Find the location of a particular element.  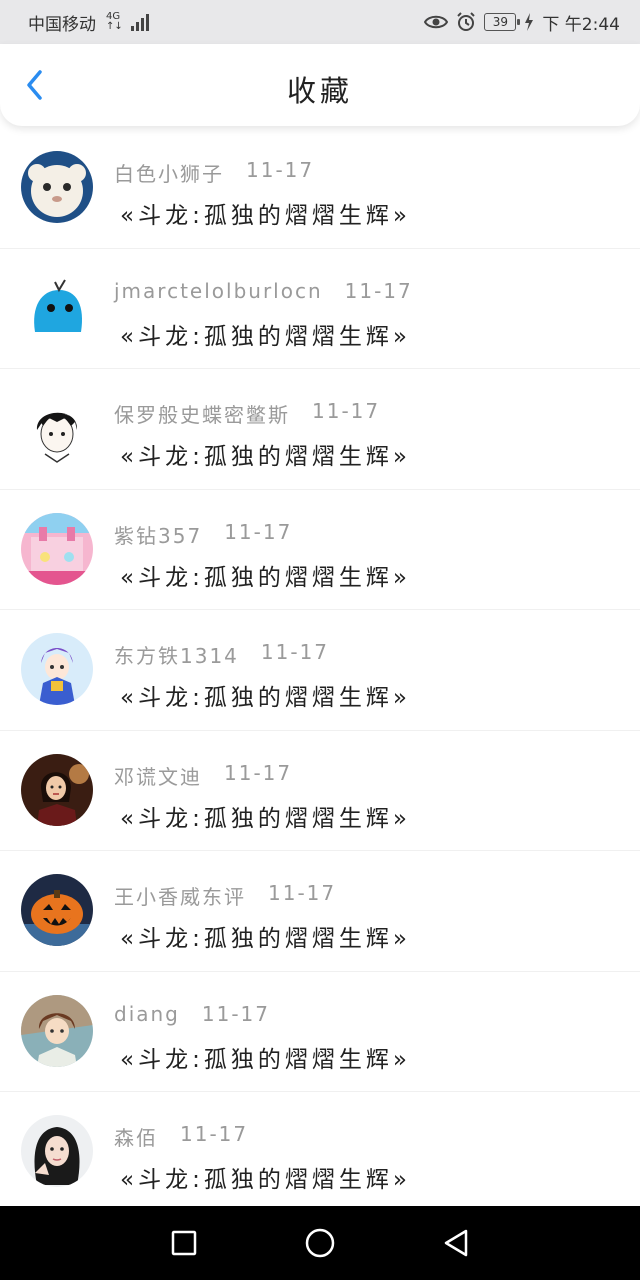

list-item: 东方铁1314 11-17 «斗龙:孤独的熠熠生辉» is located at coordinates (320, 670).